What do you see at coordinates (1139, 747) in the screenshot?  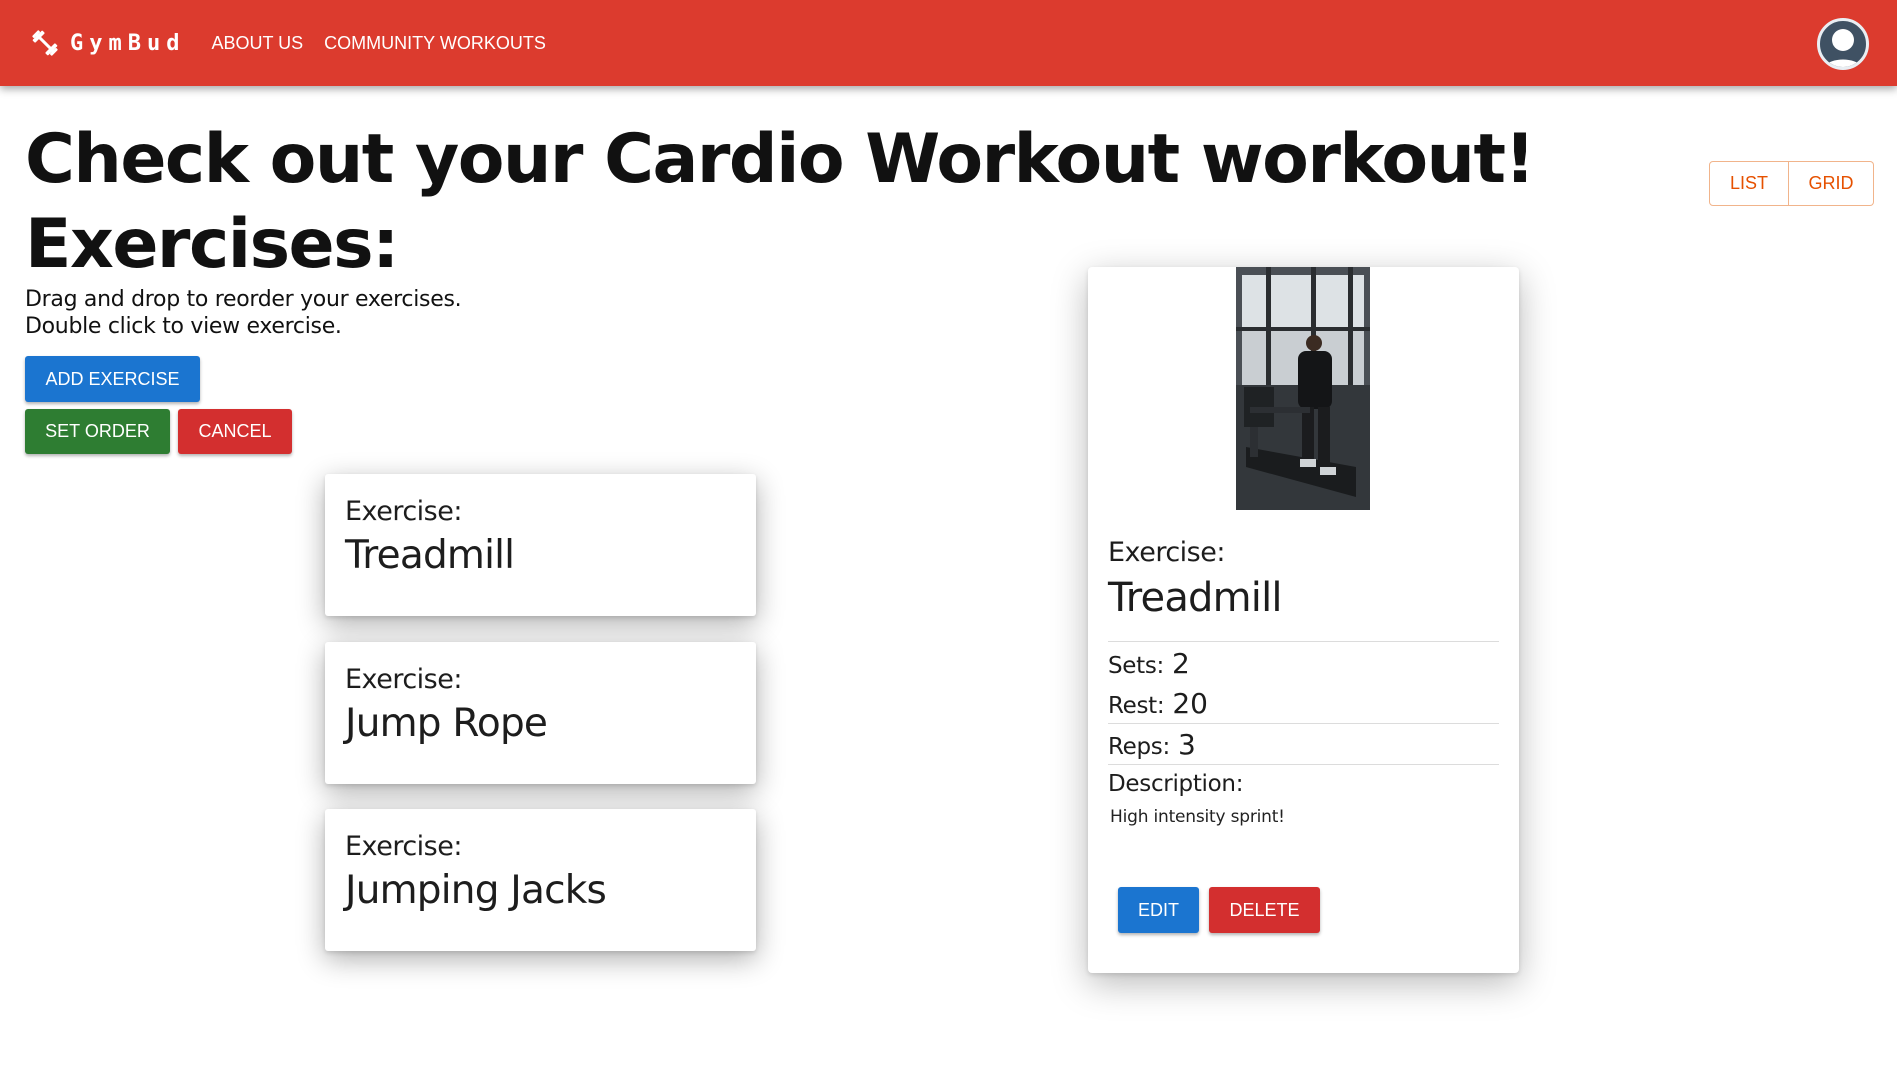 I see `reps-label: Reps:` at bounding box center [1139, 747].